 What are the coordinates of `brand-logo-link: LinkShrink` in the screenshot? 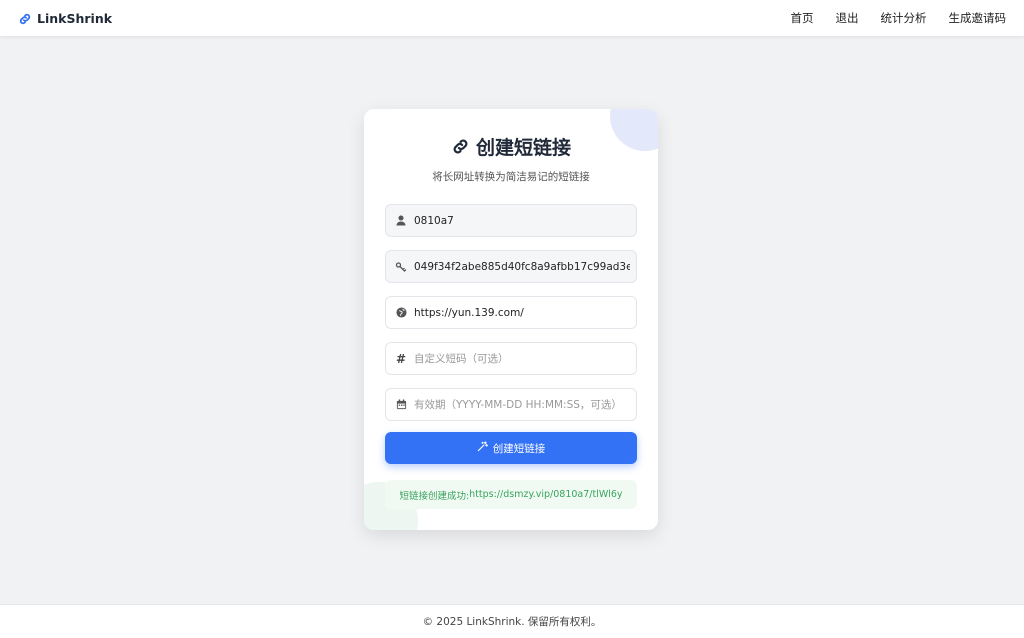 It's located at (65, 18).